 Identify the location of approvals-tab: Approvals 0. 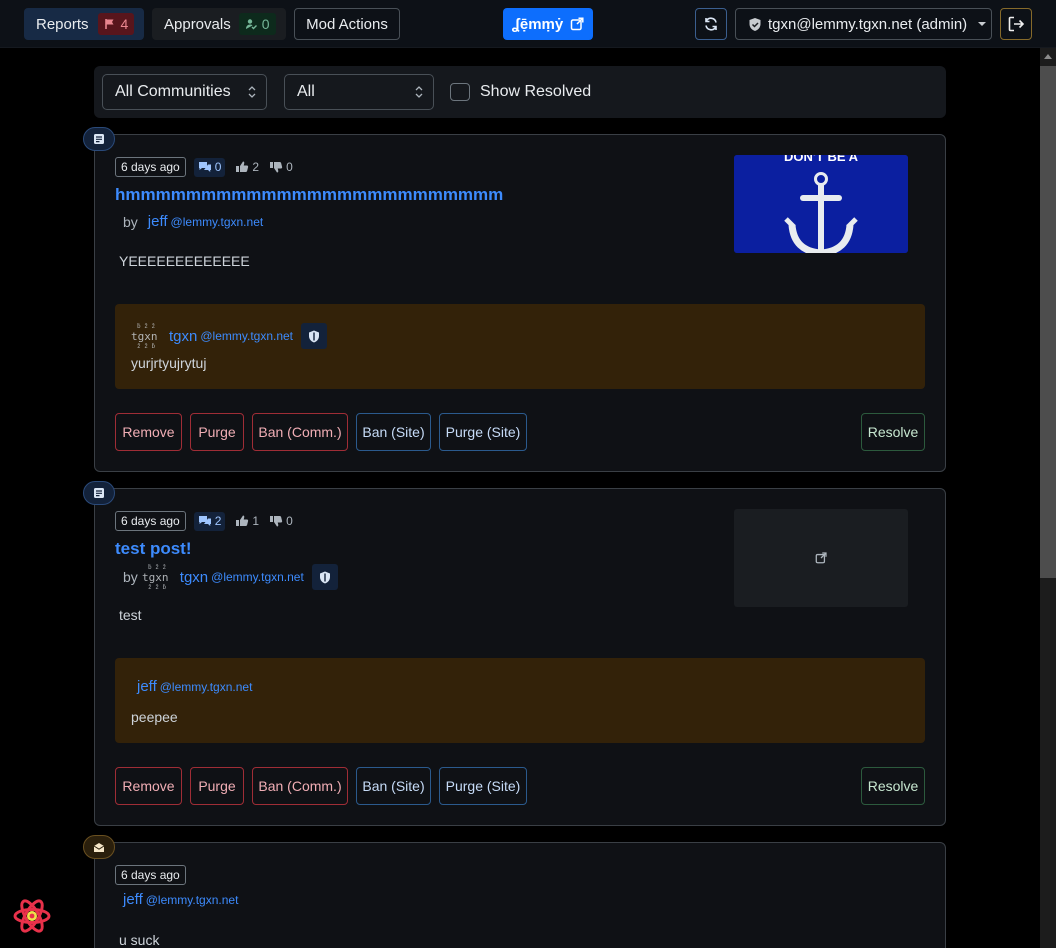
(219, 24).